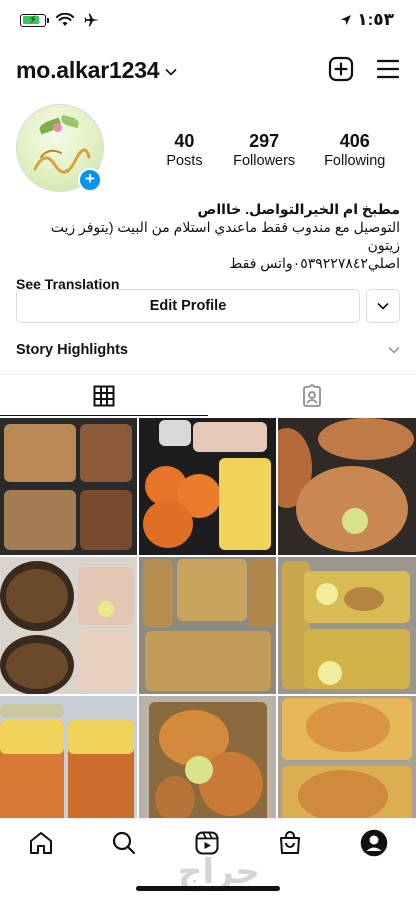  Describe the element at coordinates (374, 843) in the screenshot. I see `profile-icon` at that location.